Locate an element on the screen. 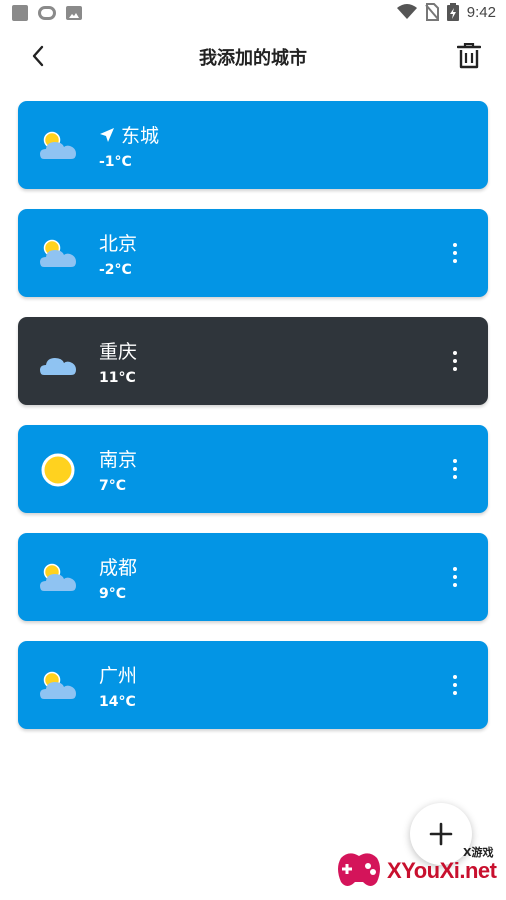 The image size is (506, 900). delete-button is located at coordinates (469, 56).